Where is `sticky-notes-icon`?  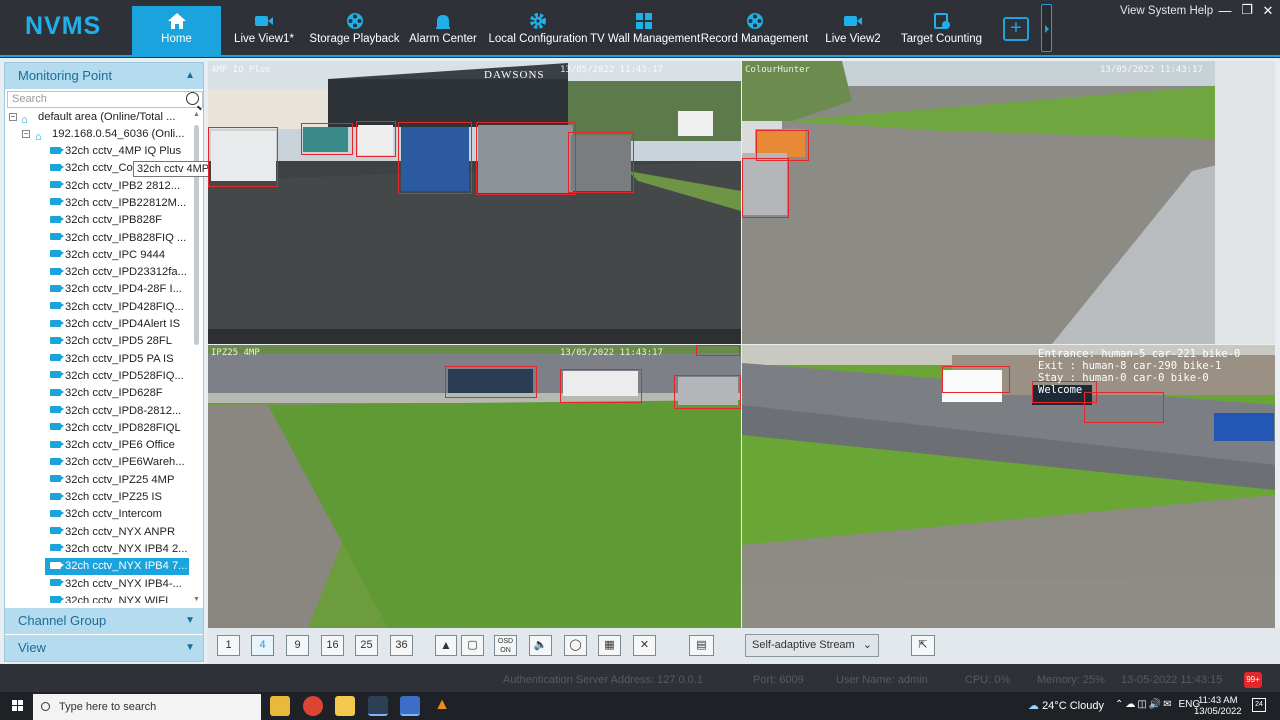 sticky-notes-icon is located at coordinates (345, 706).